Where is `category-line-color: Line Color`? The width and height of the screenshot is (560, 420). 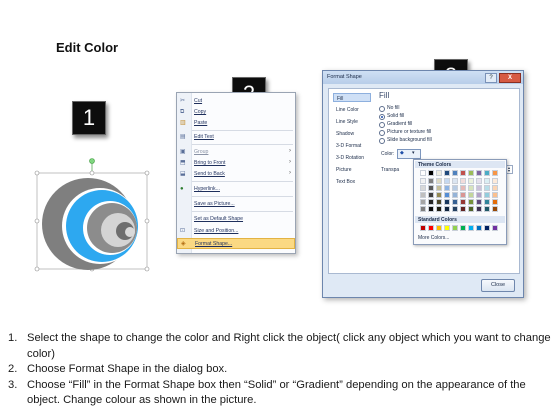
category-line-color: Line Color is located at coordinates (352, 109).